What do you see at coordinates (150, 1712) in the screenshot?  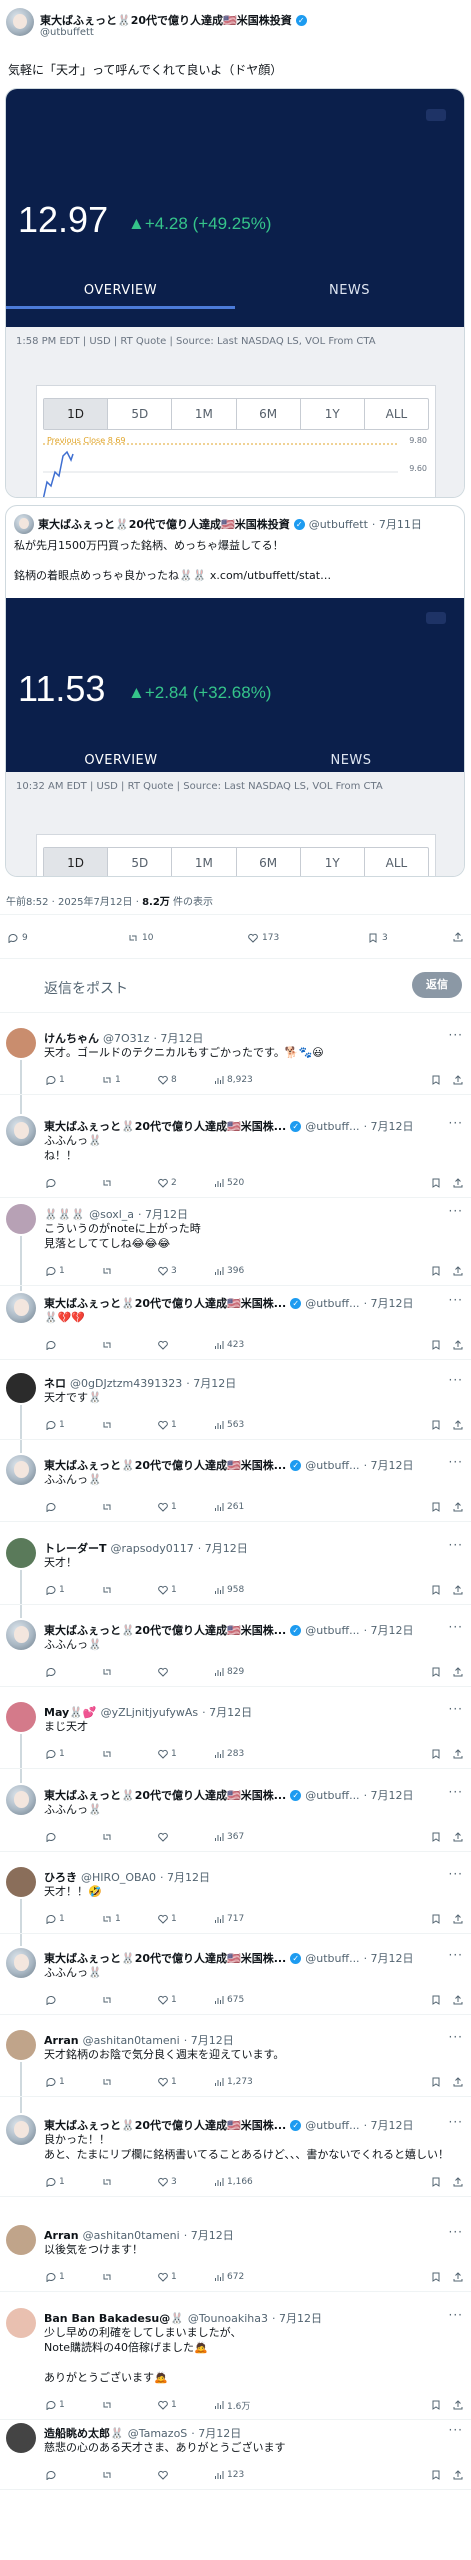 I see `reply-author-handle: @yZLjnitjyufywAs` at bounding box center [150, 1712].